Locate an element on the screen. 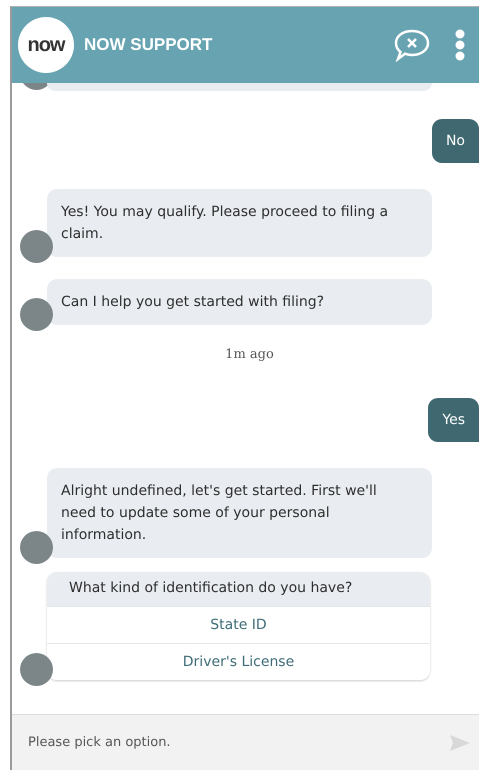 The image size is (479, 775). bot-message: Yes! You may qualify. Please proceed to filing a claim. is located at coordinates (239, 223).